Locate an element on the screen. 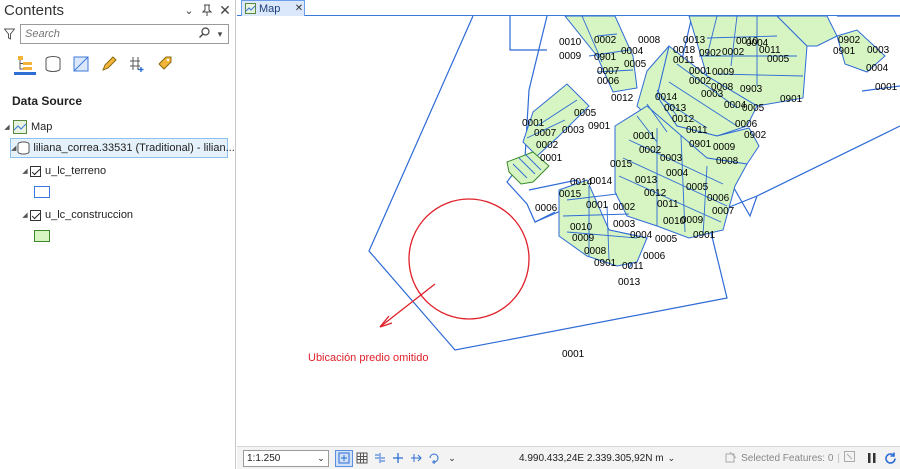 This screenshot has width=900, height=469. clear-selection-icon is located at coordinates (849, 458).